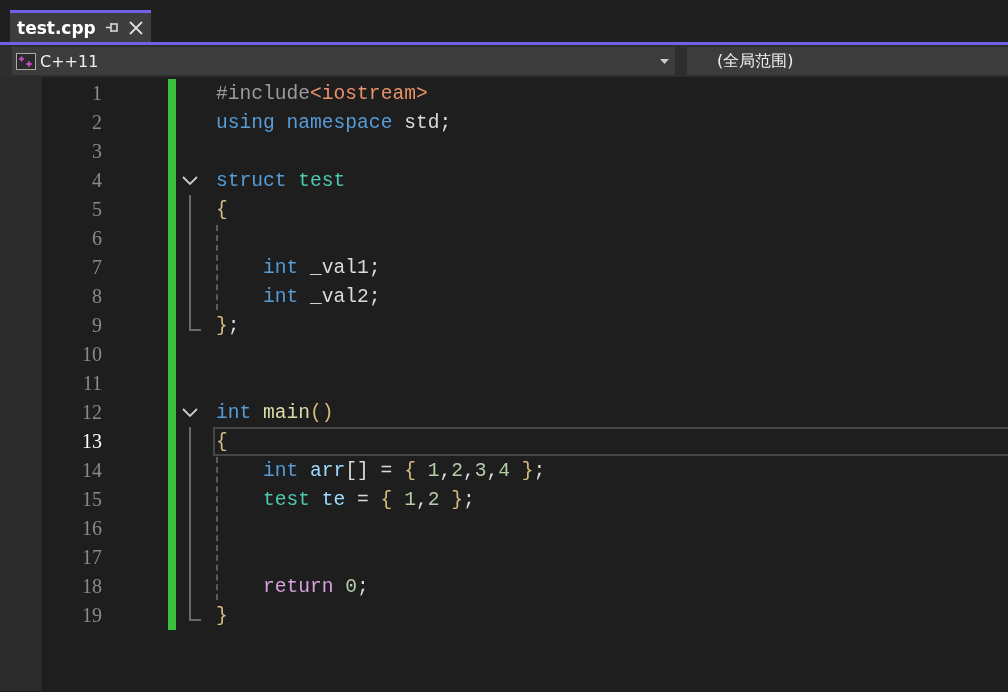 Image resolution: width=1008 pixels, height=692 pixels. I want to click on code-line: int _val1;, so click(322, 267).